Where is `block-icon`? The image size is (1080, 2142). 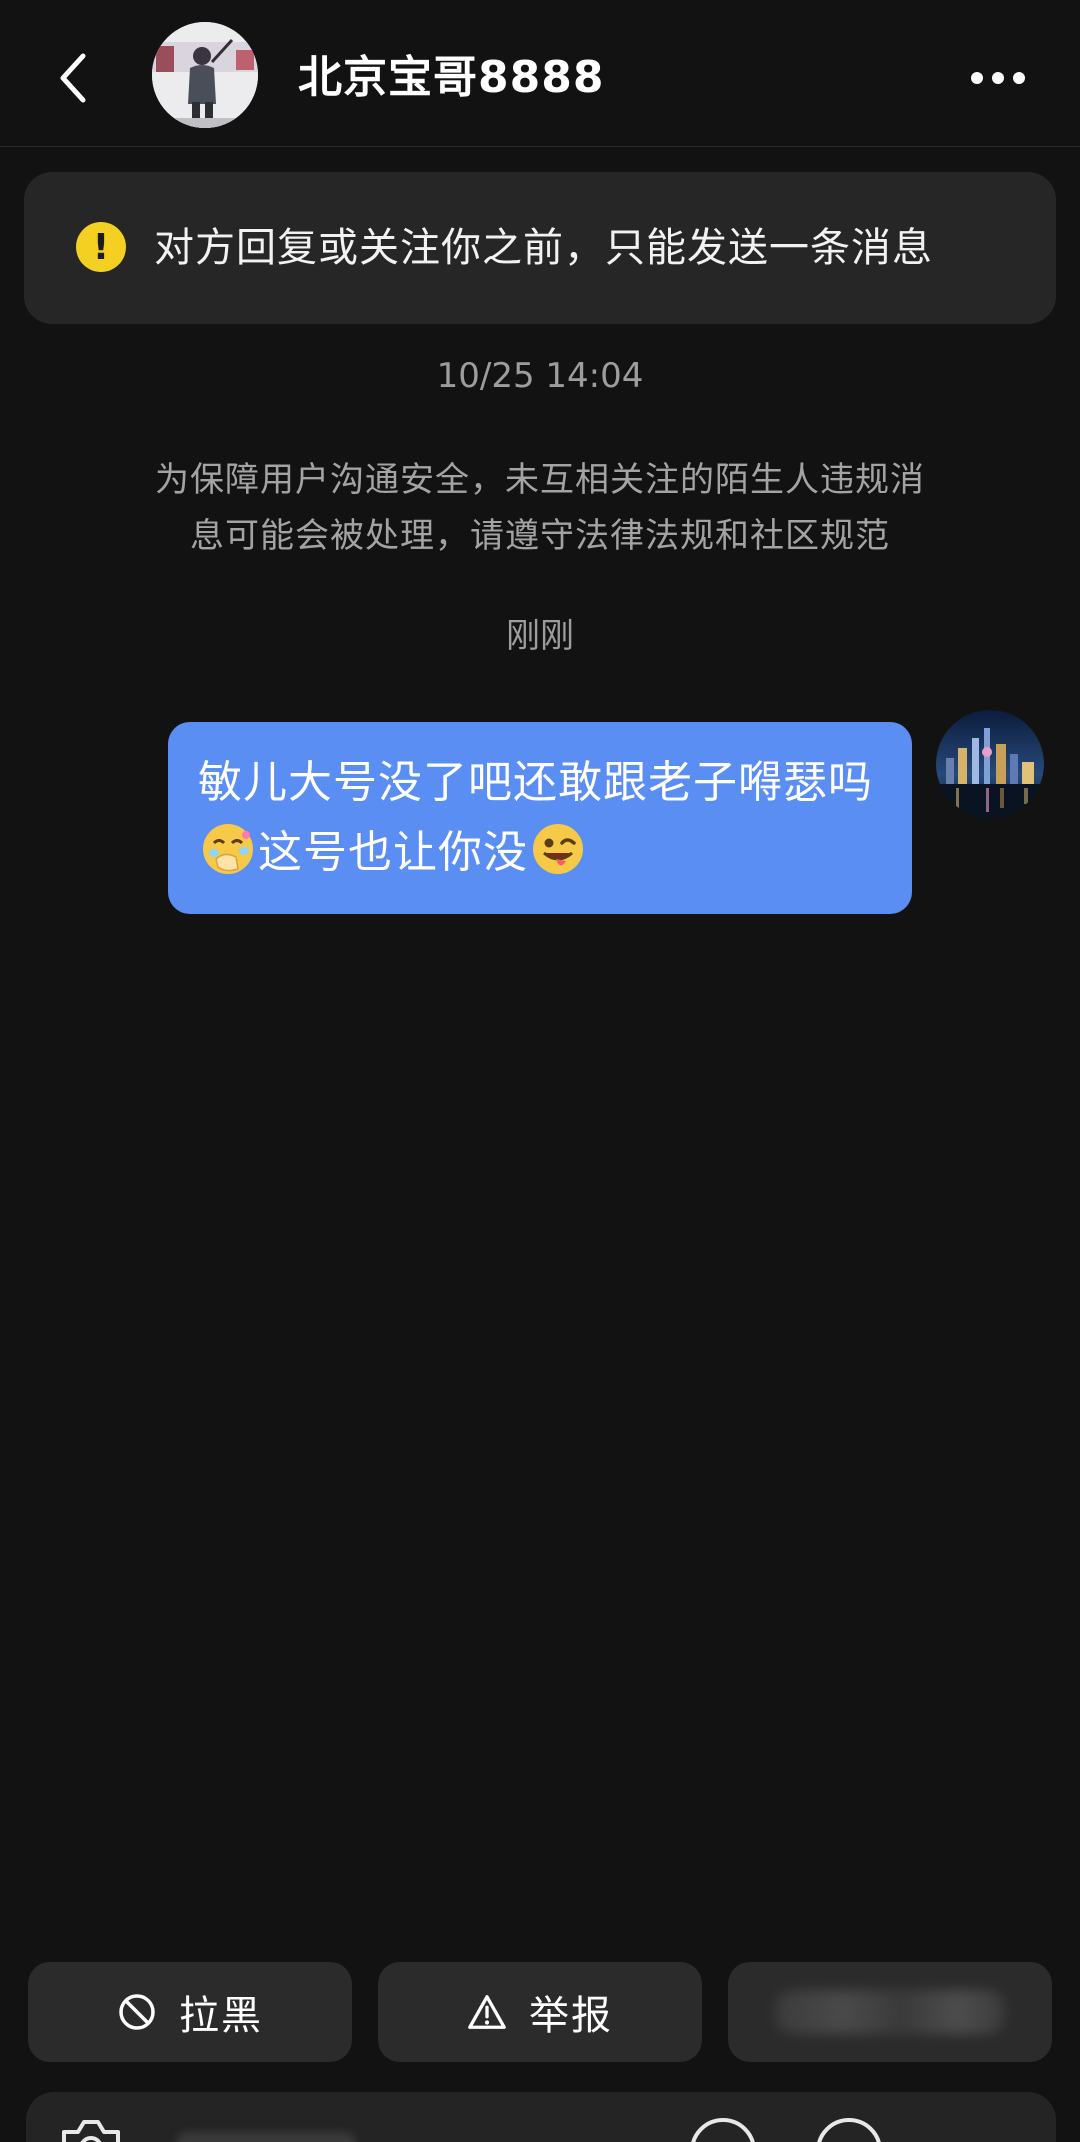
block-icon is located at coordinates (137, 2012).